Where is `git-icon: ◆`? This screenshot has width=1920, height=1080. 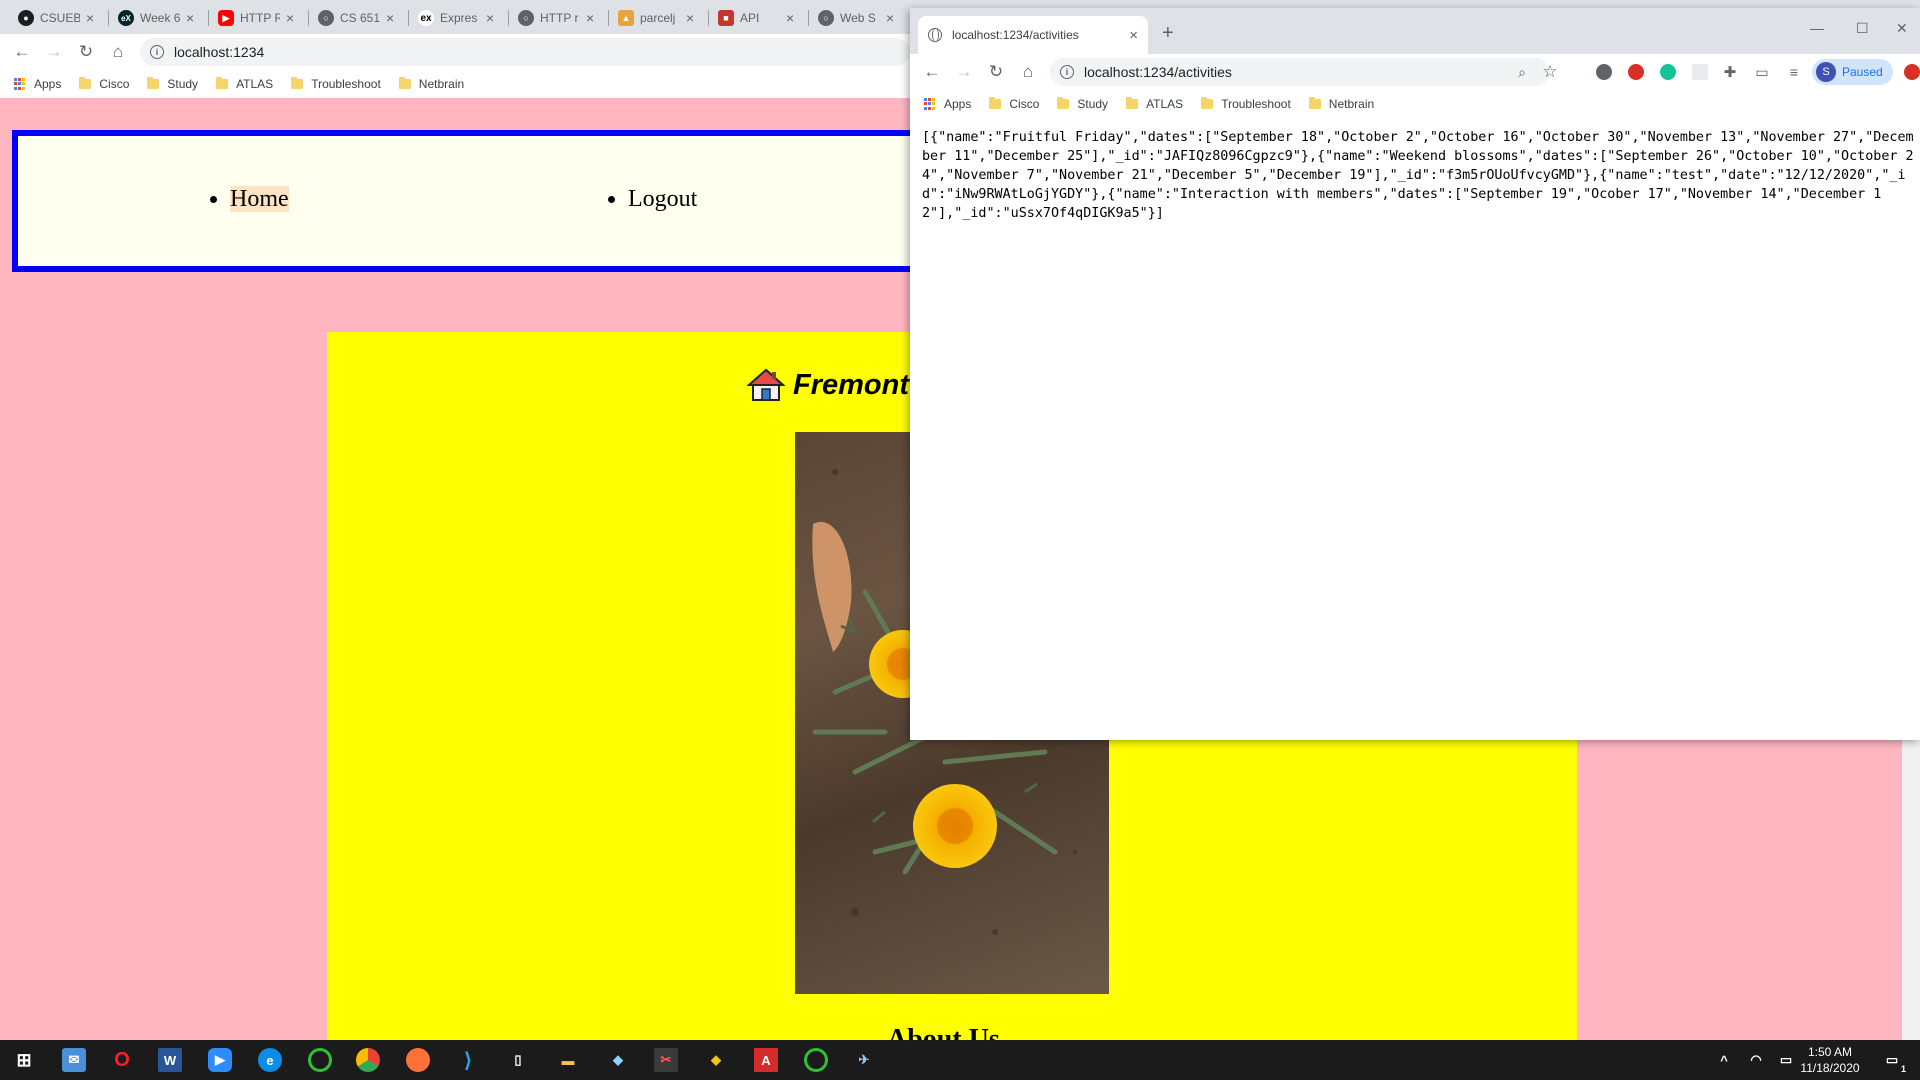 git-icon: ◆ is located at coordinates (716, 1060).